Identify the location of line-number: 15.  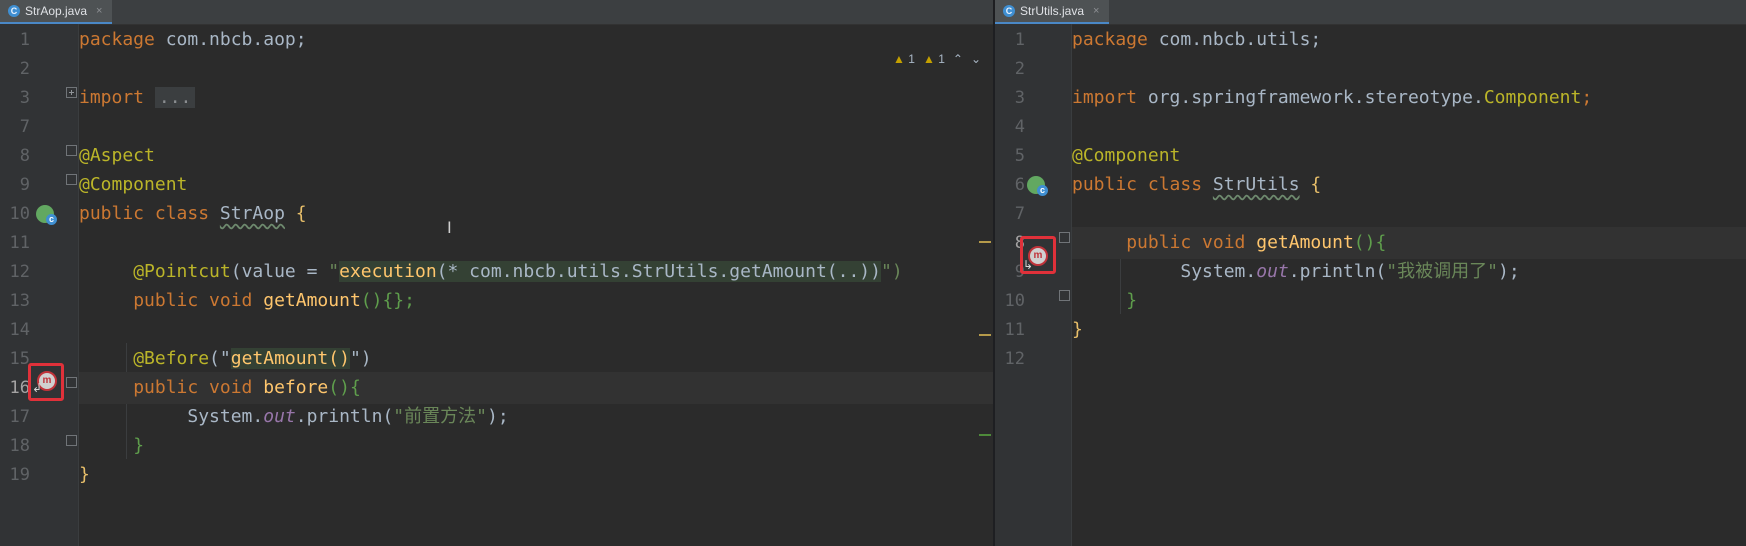
(19, 359).